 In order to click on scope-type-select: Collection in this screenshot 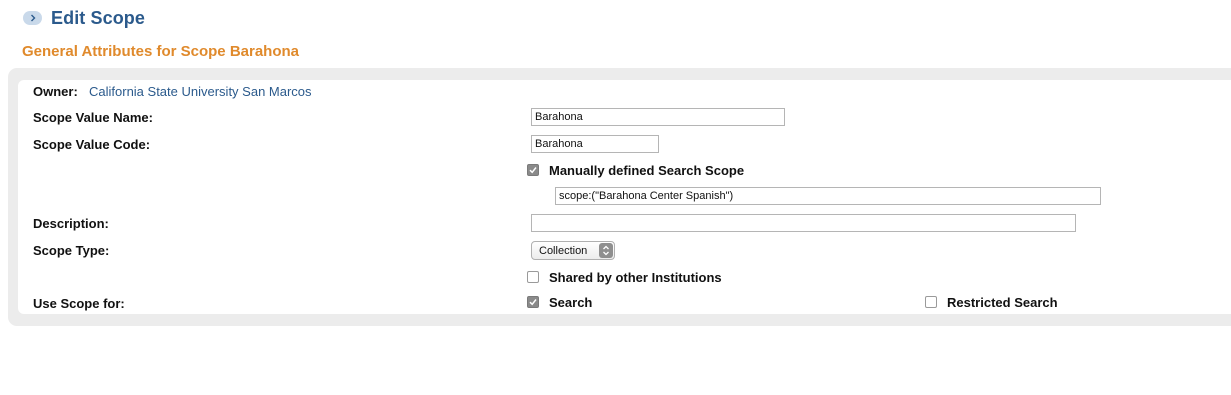, I will do `click(573, 250)`.